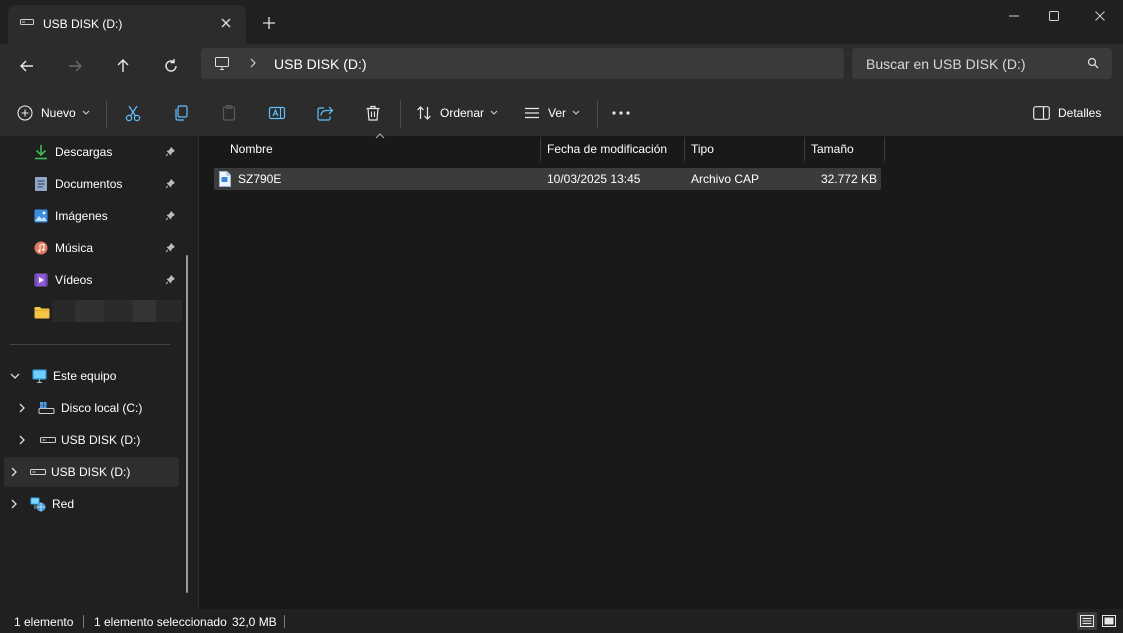  I want to click on details-label: Detalles, so click(1080, 113).